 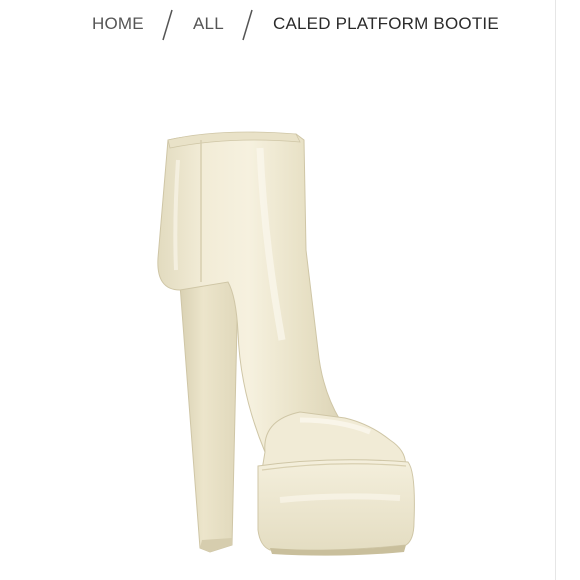 I want to click on breadcrumb: HOME ALL CALED PLATFORM BOOTIE, so click(x=290, y=25).